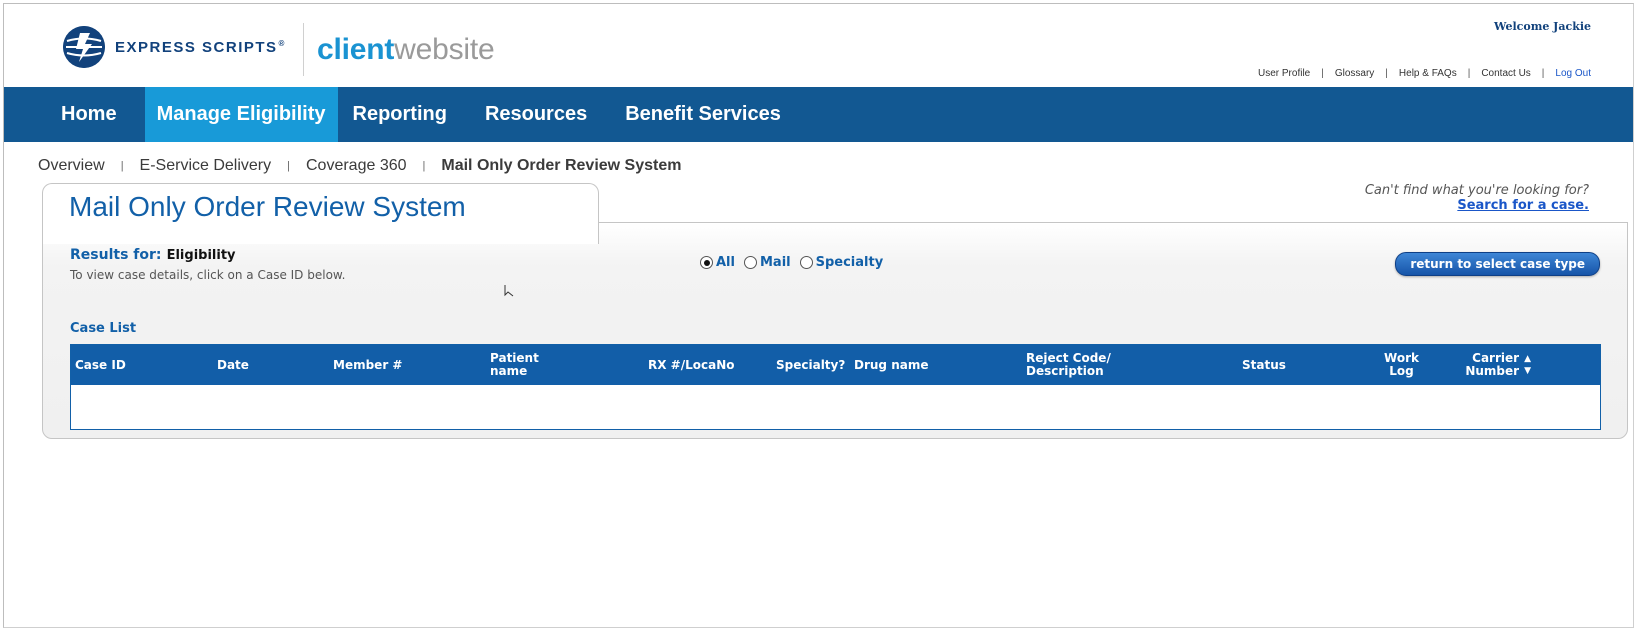 This screenshot has height=631, width=1637. Describe the element at coordinates (233, 365) in the screenshot. I see `col-date: Date` at that location.